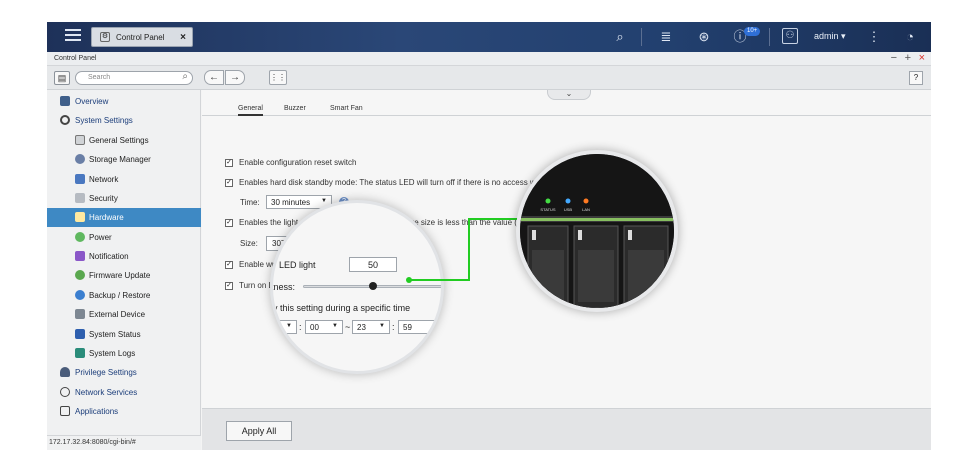 Image resolution: width=980 pixels, height=472 pixels. What do you see at coordinates (466, 249) in the screenshot?
I see `callout-connector` at bounding box center [466, 249].